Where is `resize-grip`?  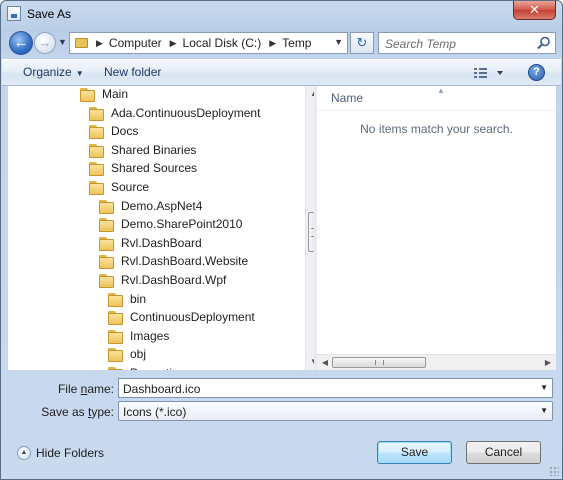 resize-grip is located at coordinates (554, 471).